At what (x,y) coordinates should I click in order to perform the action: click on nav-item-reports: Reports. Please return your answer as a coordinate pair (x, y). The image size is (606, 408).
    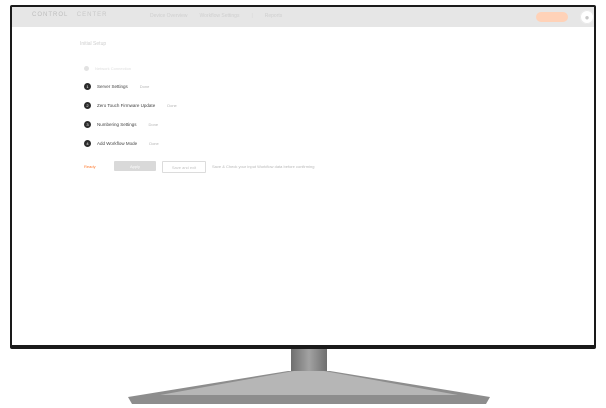
    Looking at the image, I should click on (274, 16).